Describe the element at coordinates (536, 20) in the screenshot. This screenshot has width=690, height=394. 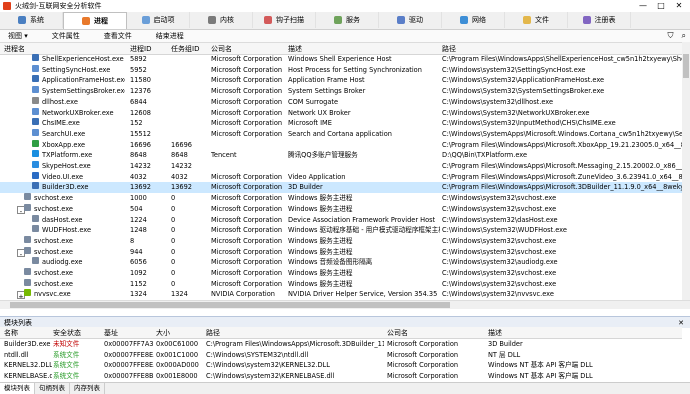
I see `tab-file: 文件` at that location.